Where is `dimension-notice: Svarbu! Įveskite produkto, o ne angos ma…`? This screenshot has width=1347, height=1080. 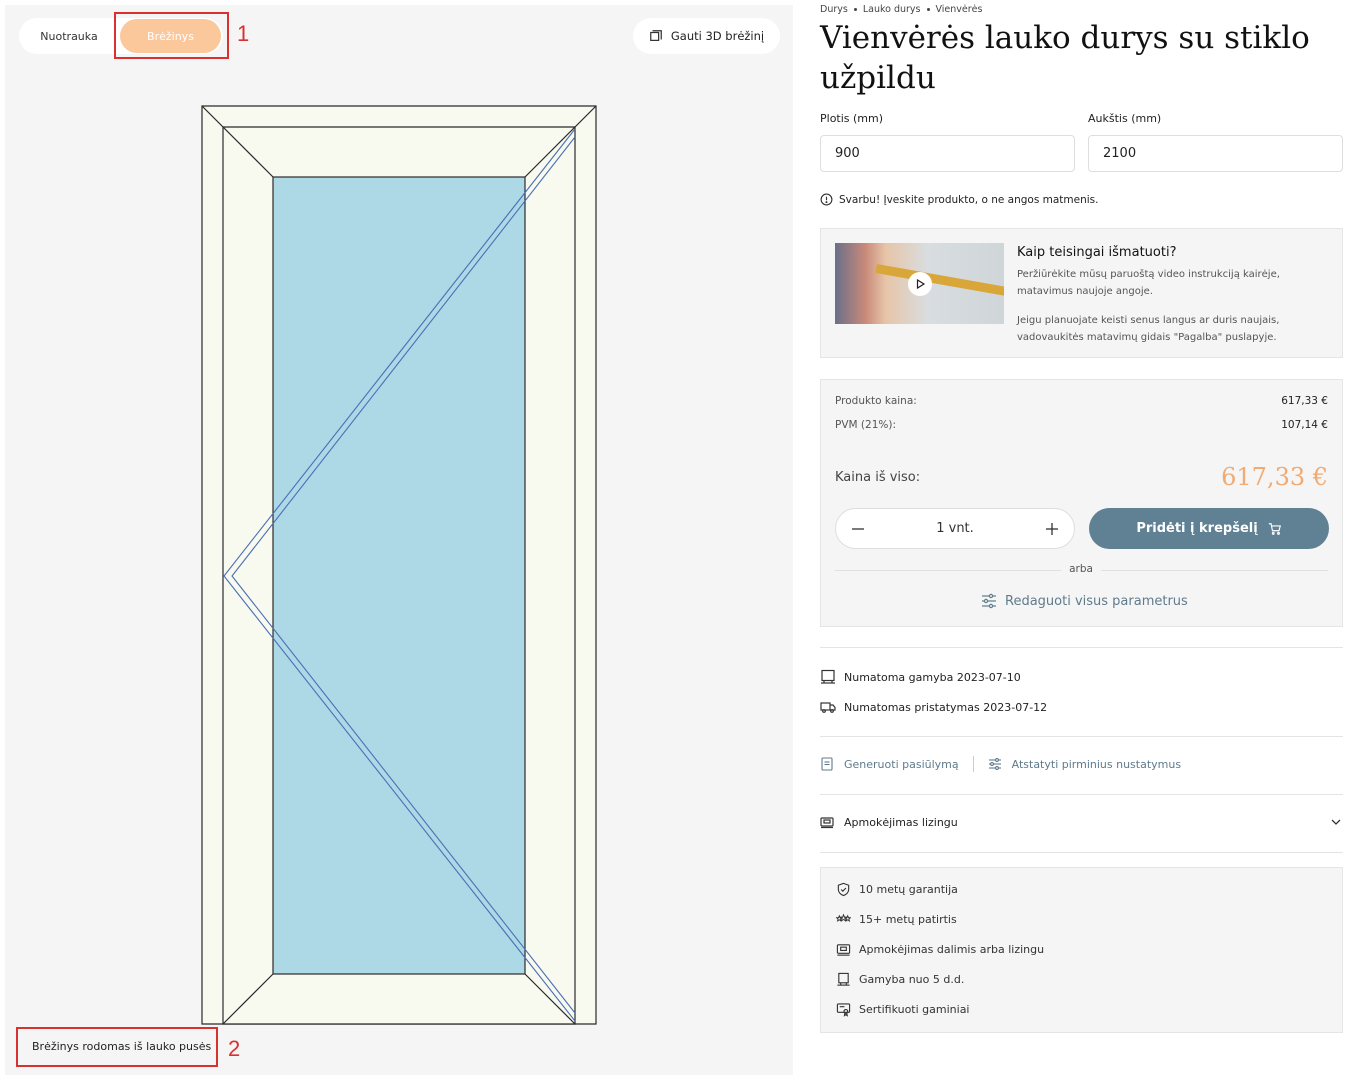 dimension-notice: Svarbu! Įveskite produkto, o ne angos ma… is located at coordinates (959, 199).